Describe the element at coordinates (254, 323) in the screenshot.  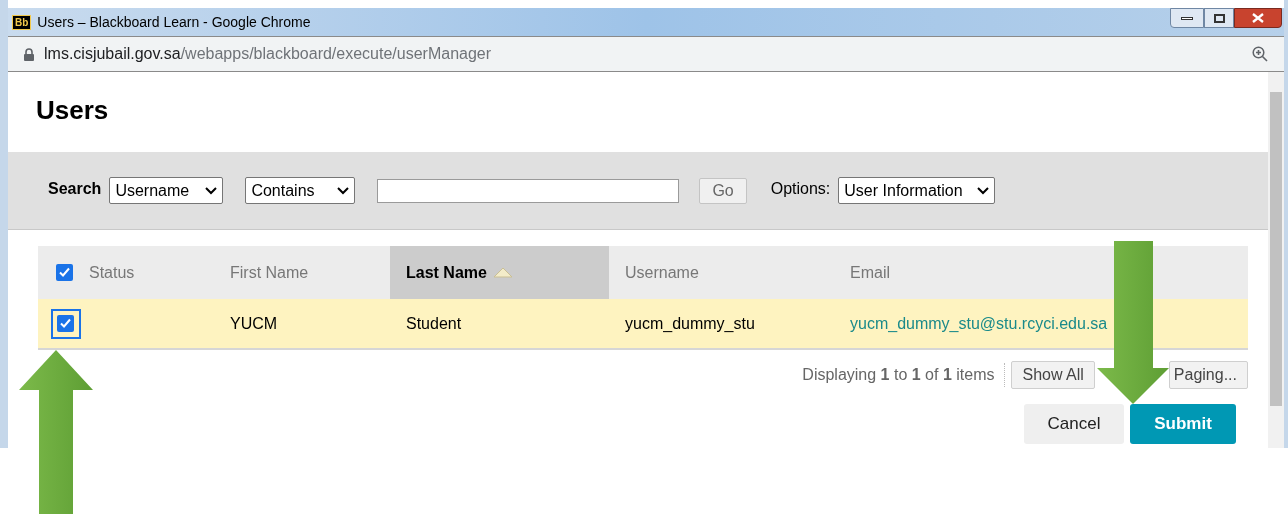
I see `table-cell-text: YUCM` at that location.